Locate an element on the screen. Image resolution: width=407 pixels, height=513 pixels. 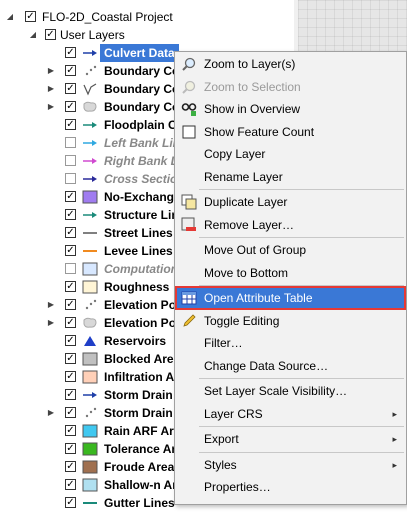
menu-item-label: Open Attribute Table is located at coordinates (258, 298).